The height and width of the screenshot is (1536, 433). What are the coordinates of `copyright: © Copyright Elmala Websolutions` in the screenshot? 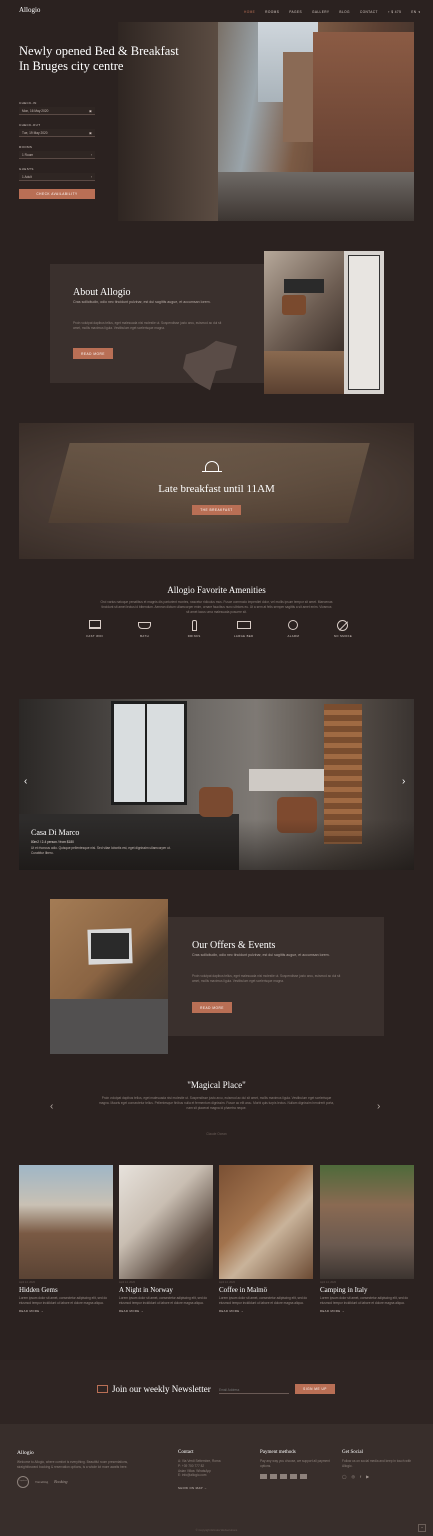 It's located at (216, 1530).